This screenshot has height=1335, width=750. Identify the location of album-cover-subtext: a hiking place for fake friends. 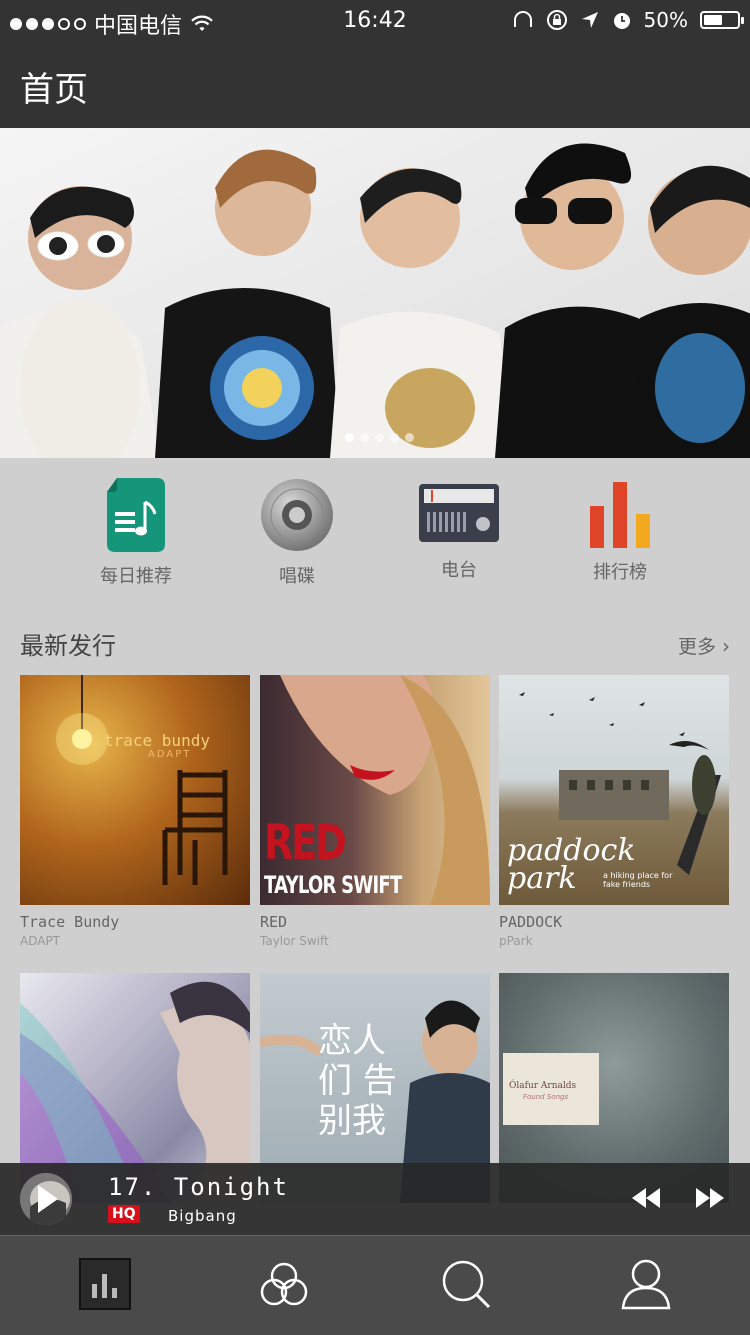
(638, 880).